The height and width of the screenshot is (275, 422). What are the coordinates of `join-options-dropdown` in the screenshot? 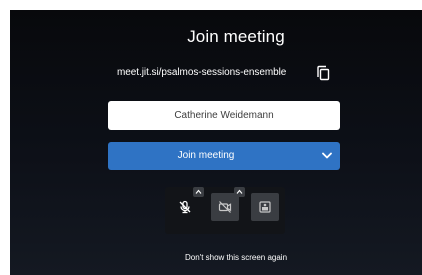 It's located at (327, 156).